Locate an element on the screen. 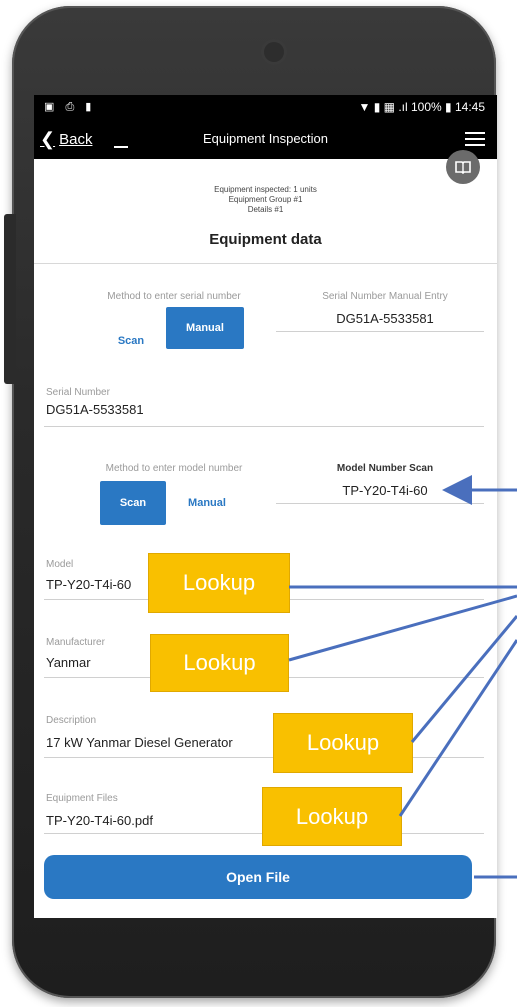 Image resolution: width=517 pixels, height=1007 pixels. arrow-line-equipment-files is located at coordinates (457, 728).